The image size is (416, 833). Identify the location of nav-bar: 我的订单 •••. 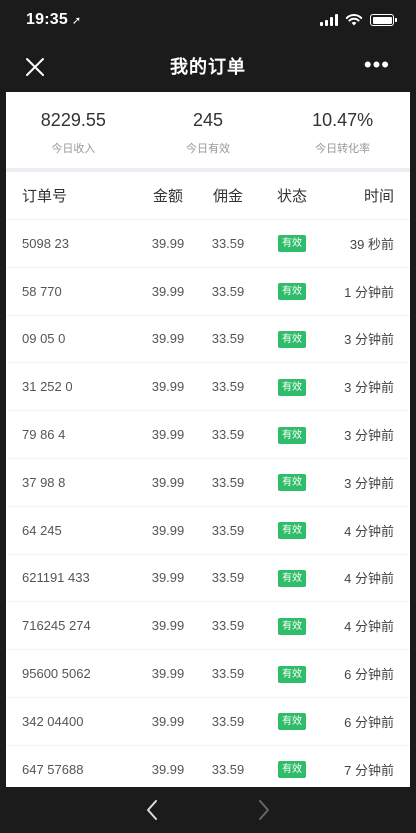
(208, 66).